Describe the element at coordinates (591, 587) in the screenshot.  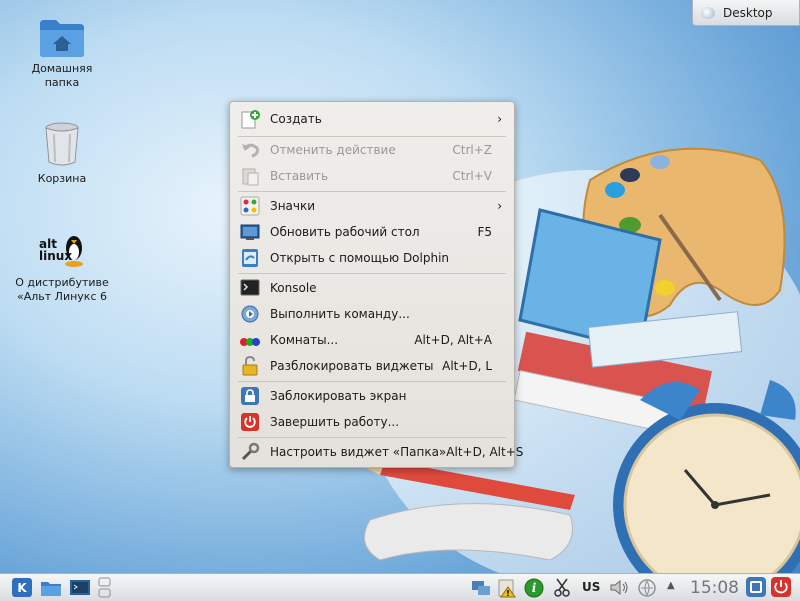
I see `keyboard-layout-indicator: US` at that location.